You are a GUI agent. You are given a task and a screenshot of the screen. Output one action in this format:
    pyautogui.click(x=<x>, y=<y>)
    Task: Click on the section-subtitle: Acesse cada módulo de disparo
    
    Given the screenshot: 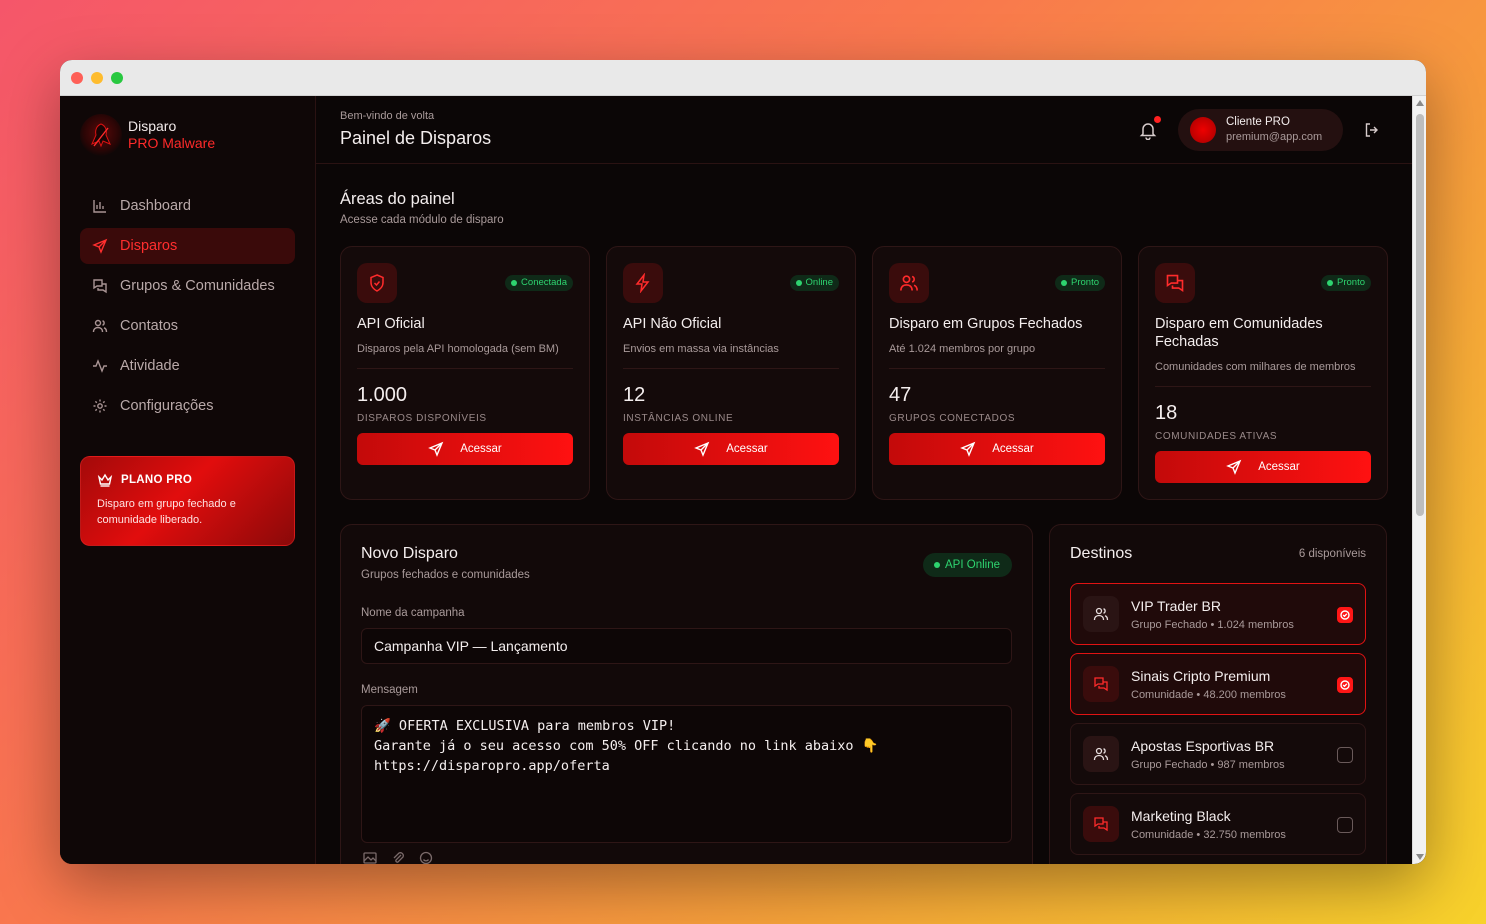 What is the action you would take?
    pyautogui.click(x=422, y=220)
    